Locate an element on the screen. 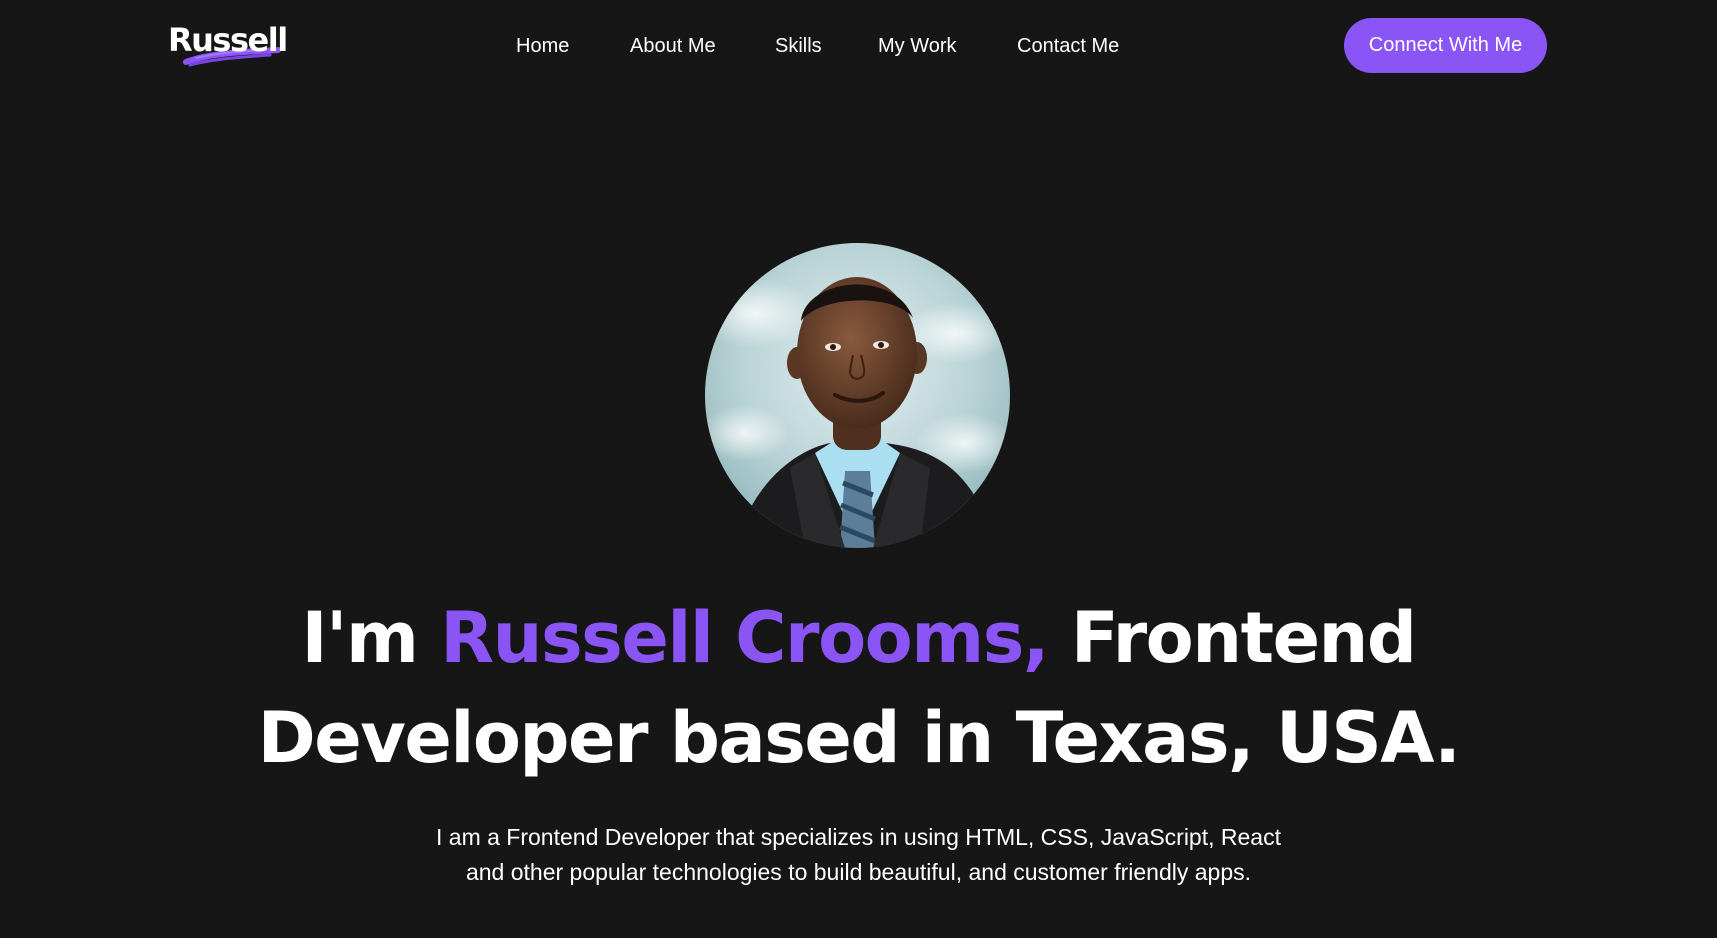  connect-with-me-button: Connect With Me is located at coordinates (1445, 45).